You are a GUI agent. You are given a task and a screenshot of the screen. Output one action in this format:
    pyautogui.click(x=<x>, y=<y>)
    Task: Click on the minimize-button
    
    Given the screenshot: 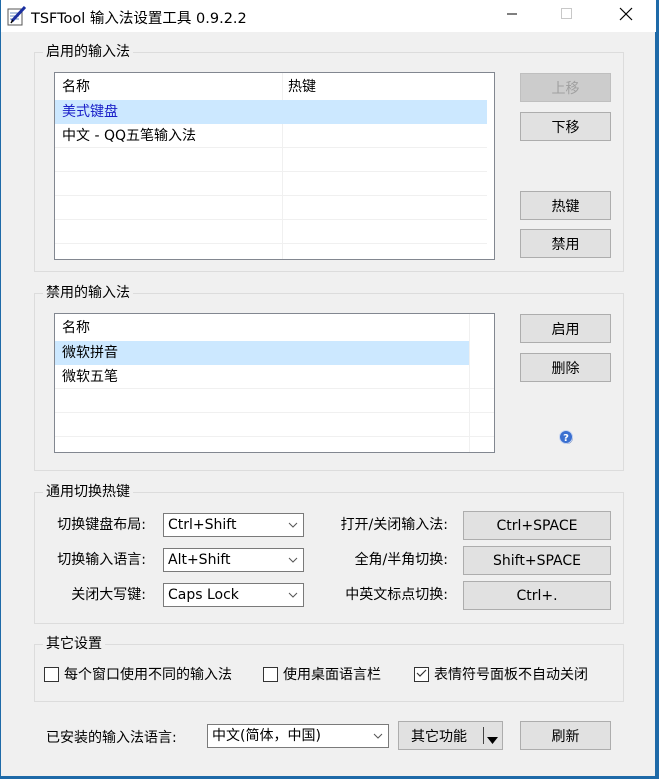 What is the action you would take?
    pyautogui.click(x=512, y=16)
    